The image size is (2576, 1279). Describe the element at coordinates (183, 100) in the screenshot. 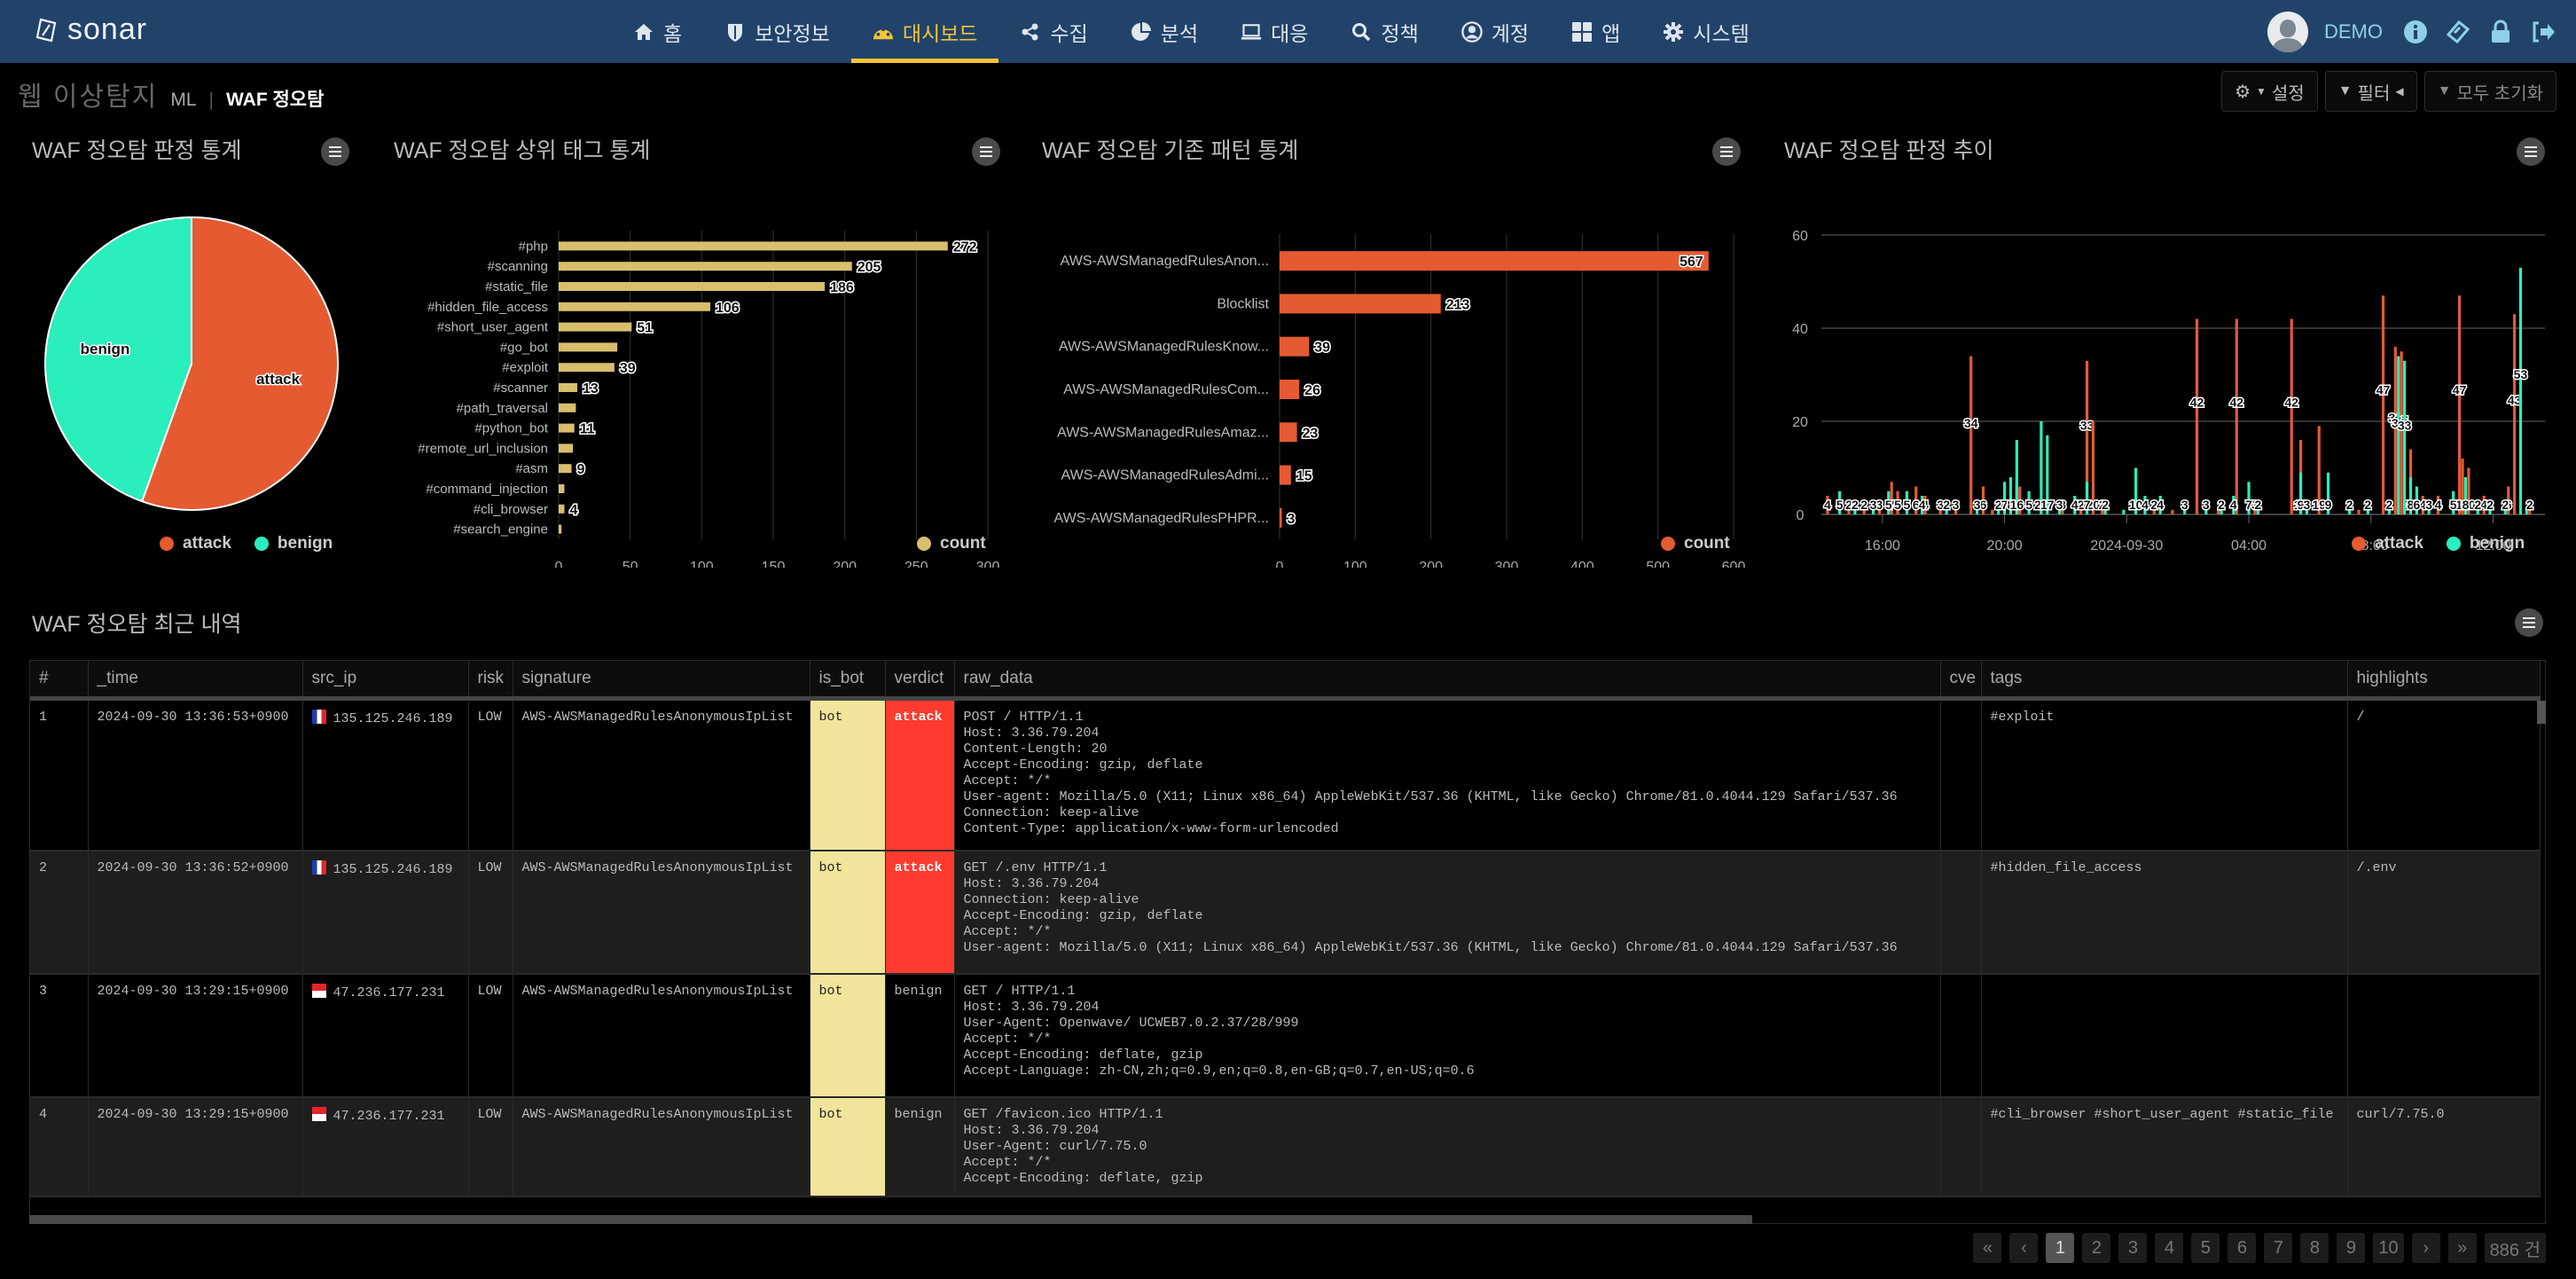

I see `breadcrumb-parent: ML` at that location.